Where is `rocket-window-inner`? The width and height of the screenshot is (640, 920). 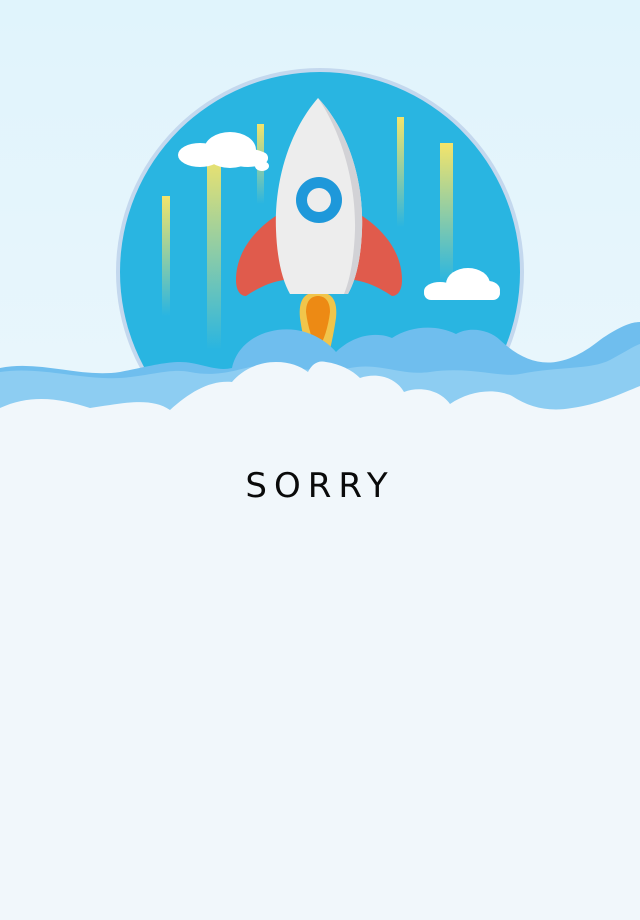
rocket-window-inner is located at coordinates (319, 200).